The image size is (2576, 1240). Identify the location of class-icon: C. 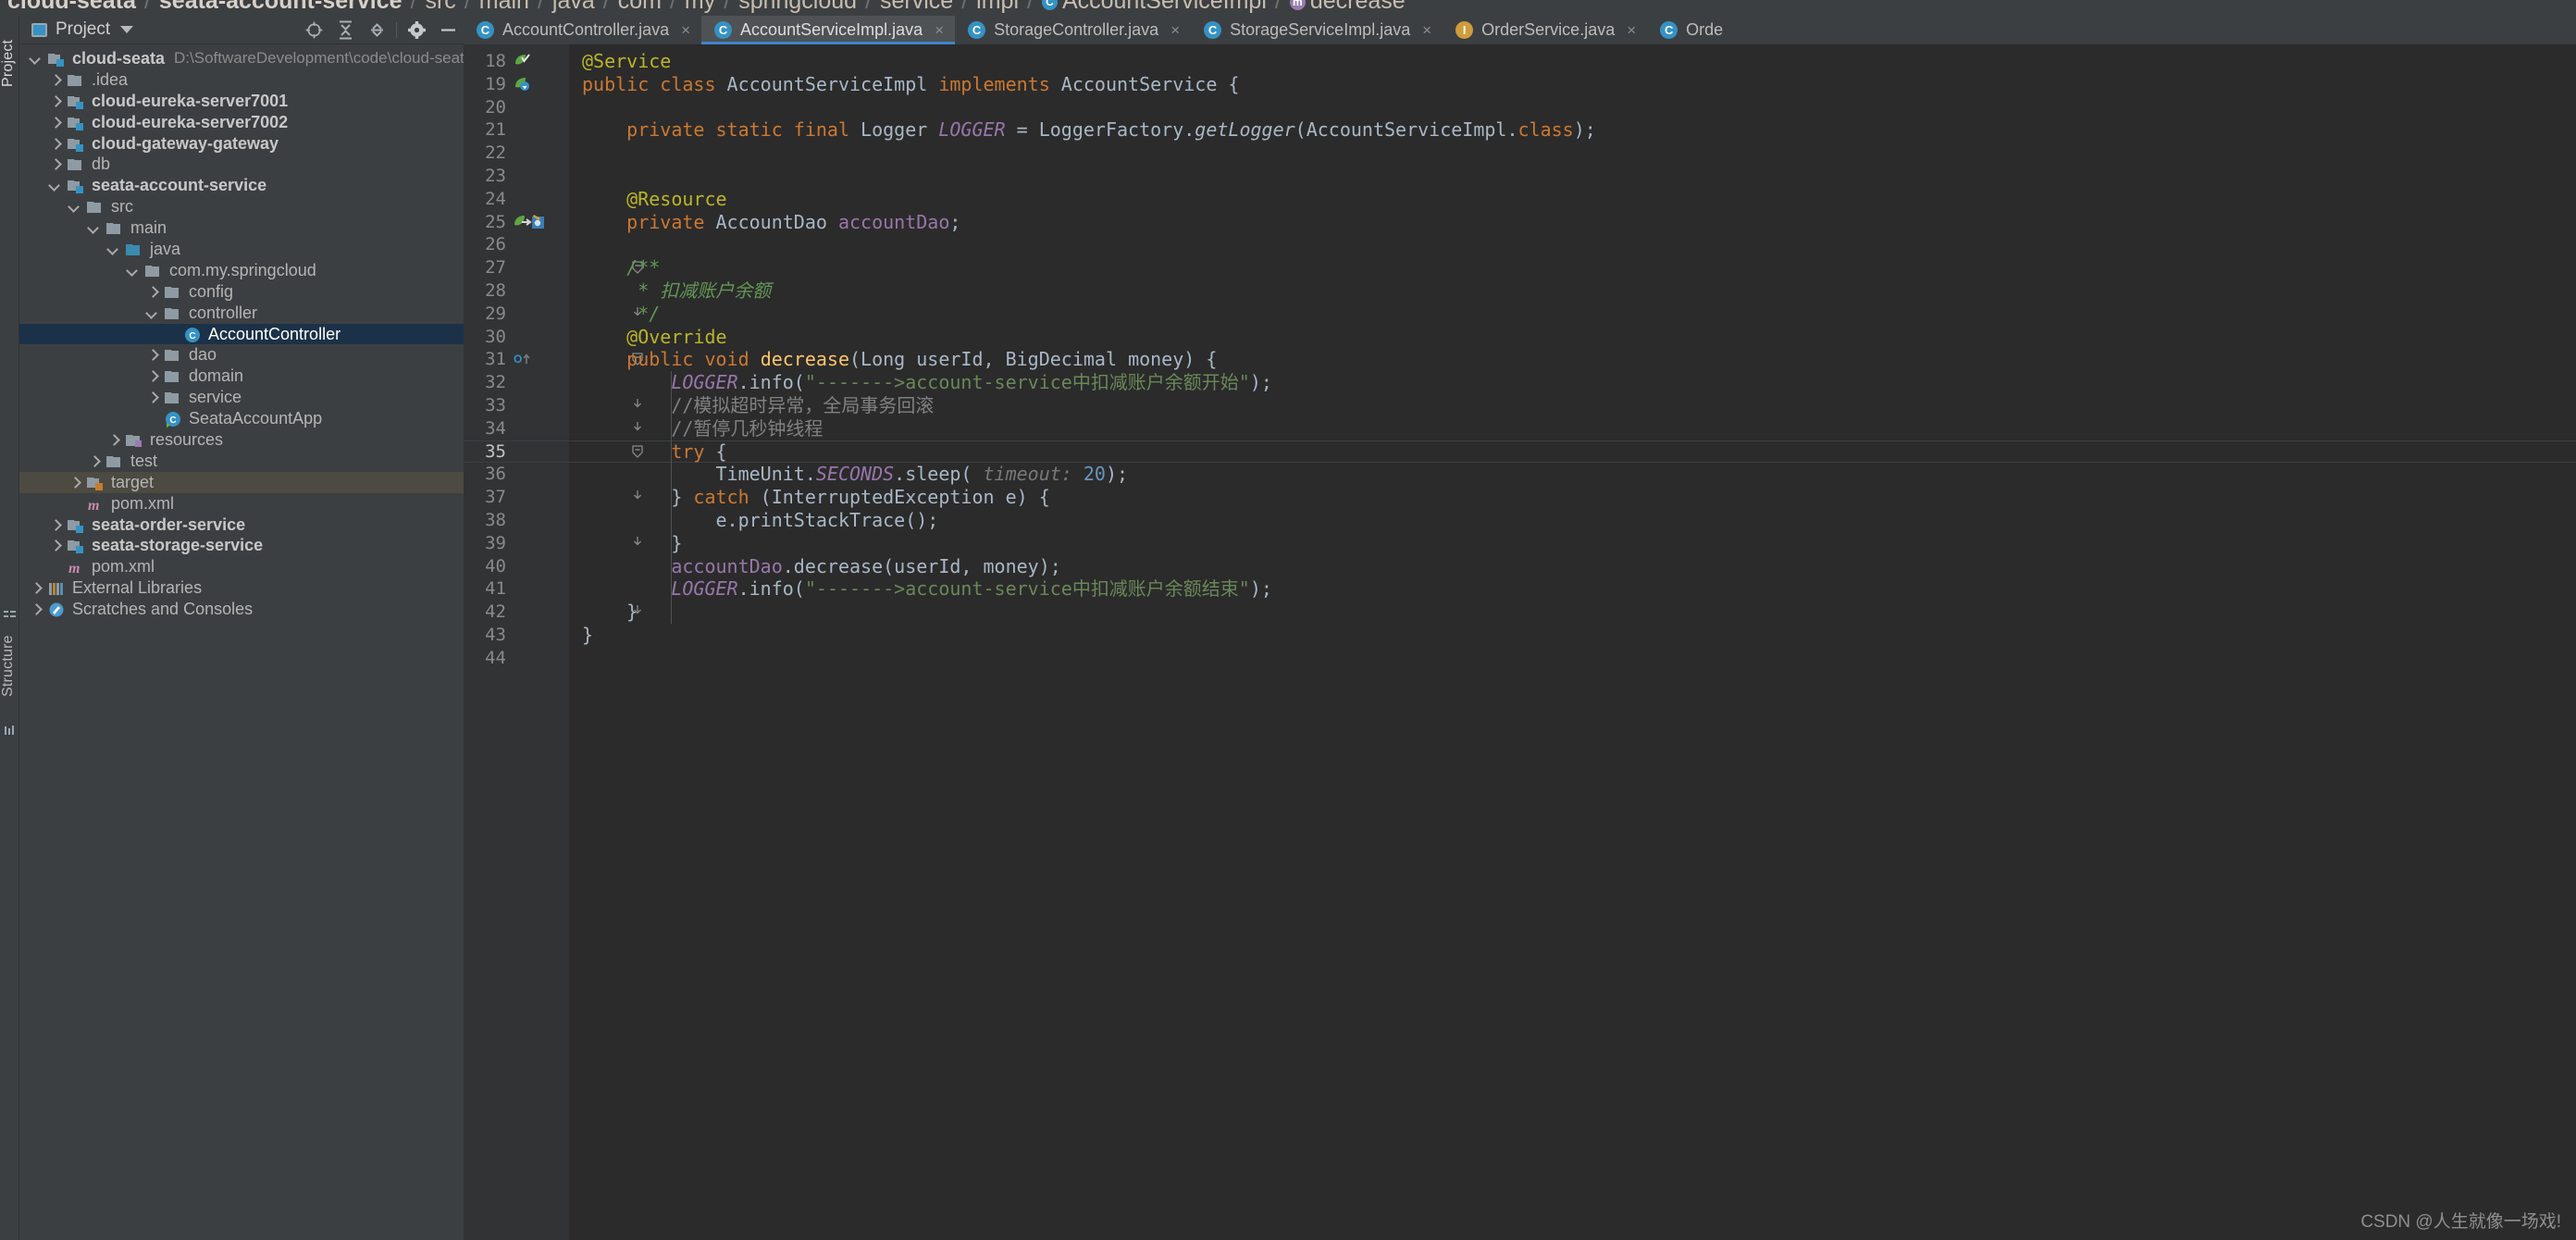
(1213, 30).